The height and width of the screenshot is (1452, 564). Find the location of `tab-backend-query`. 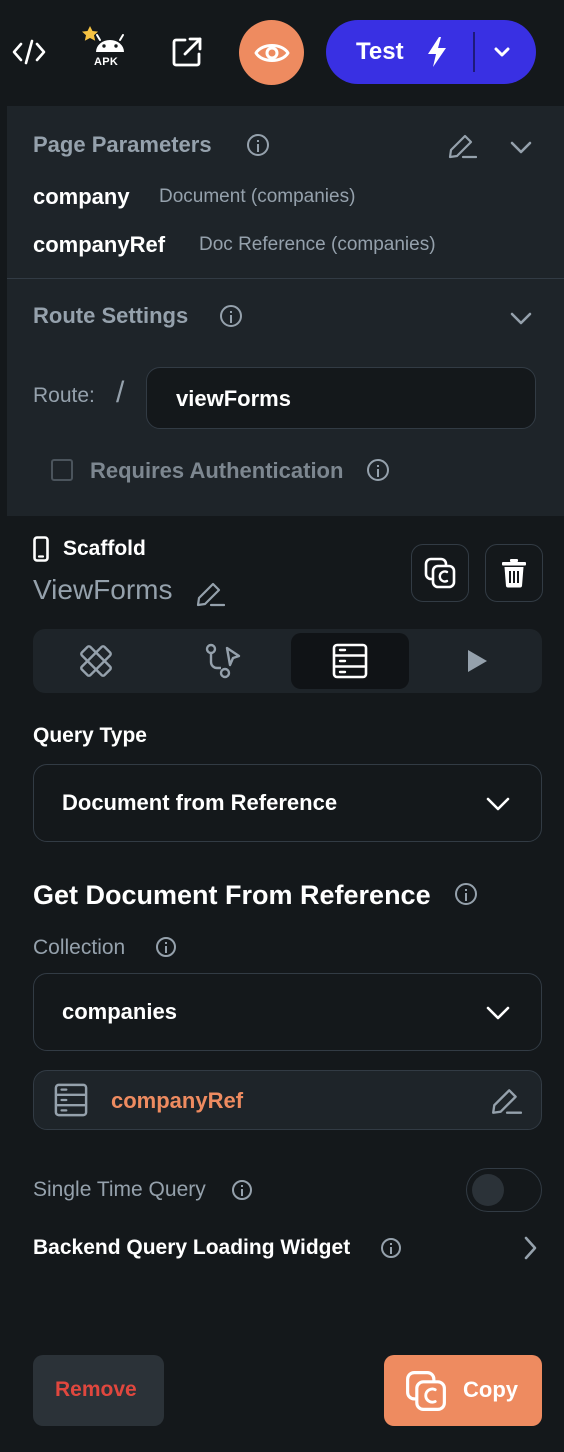

tab-backend-query is located at coordinates (350, 661).